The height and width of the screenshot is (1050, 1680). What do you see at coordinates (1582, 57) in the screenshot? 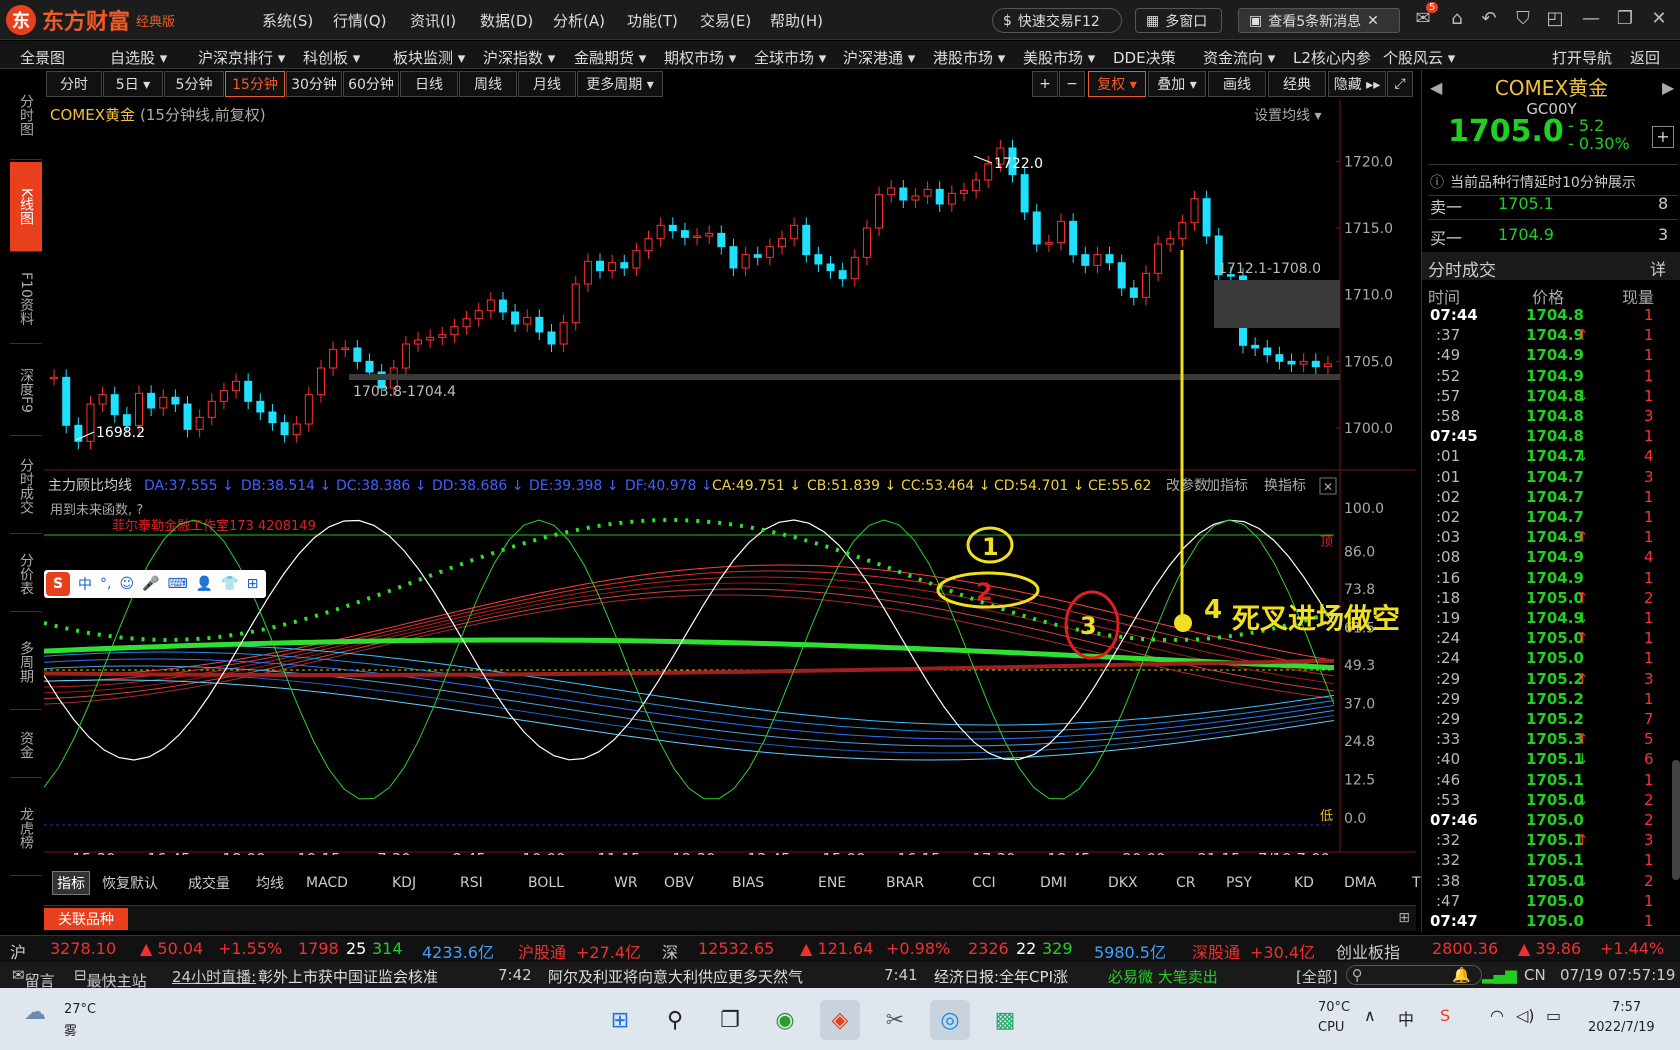
I see `open-nav-link: 打开导航` at bounding box center [1582, 57].